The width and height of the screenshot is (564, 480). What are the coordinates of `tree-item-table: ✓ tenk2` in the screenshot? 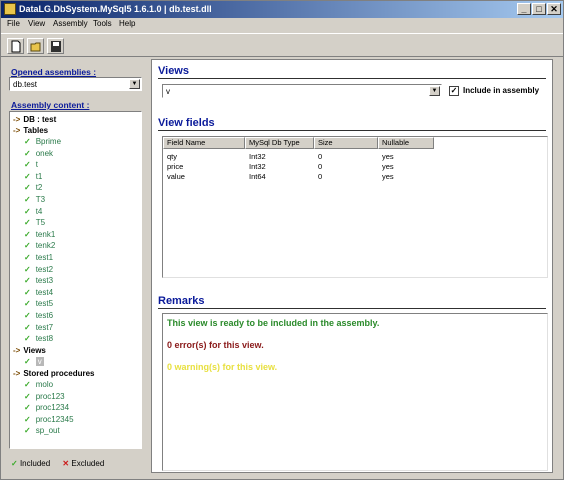 It's located at (39, 245).